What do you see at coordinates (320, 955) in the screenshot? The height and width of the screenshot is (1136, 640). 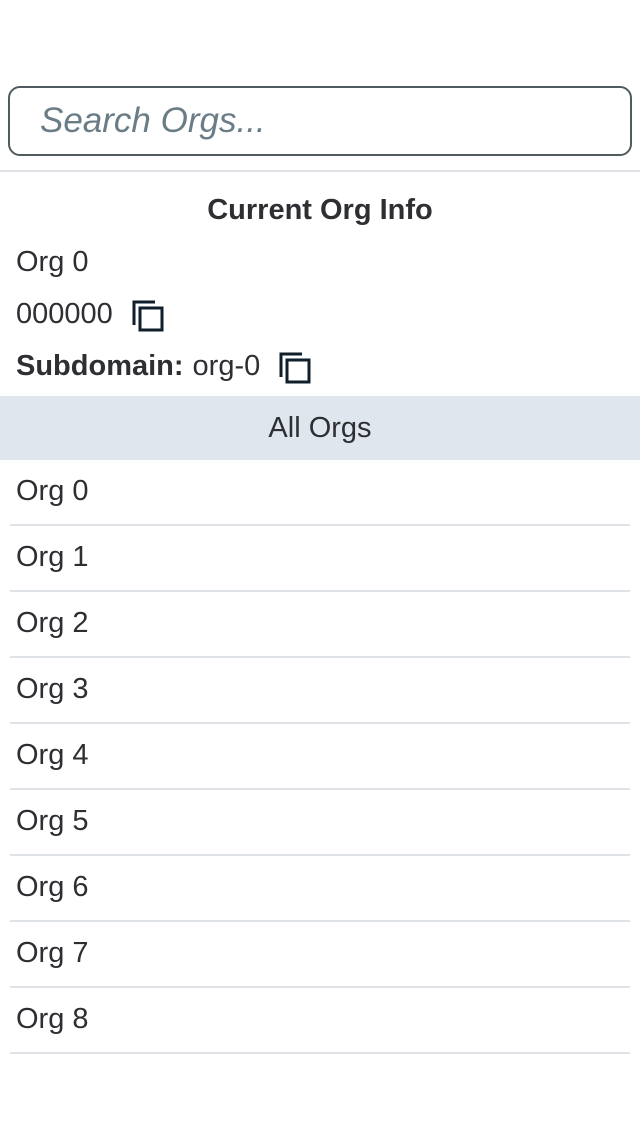 I see `org-list-item: Org 7` at bounding box center [320, 955].